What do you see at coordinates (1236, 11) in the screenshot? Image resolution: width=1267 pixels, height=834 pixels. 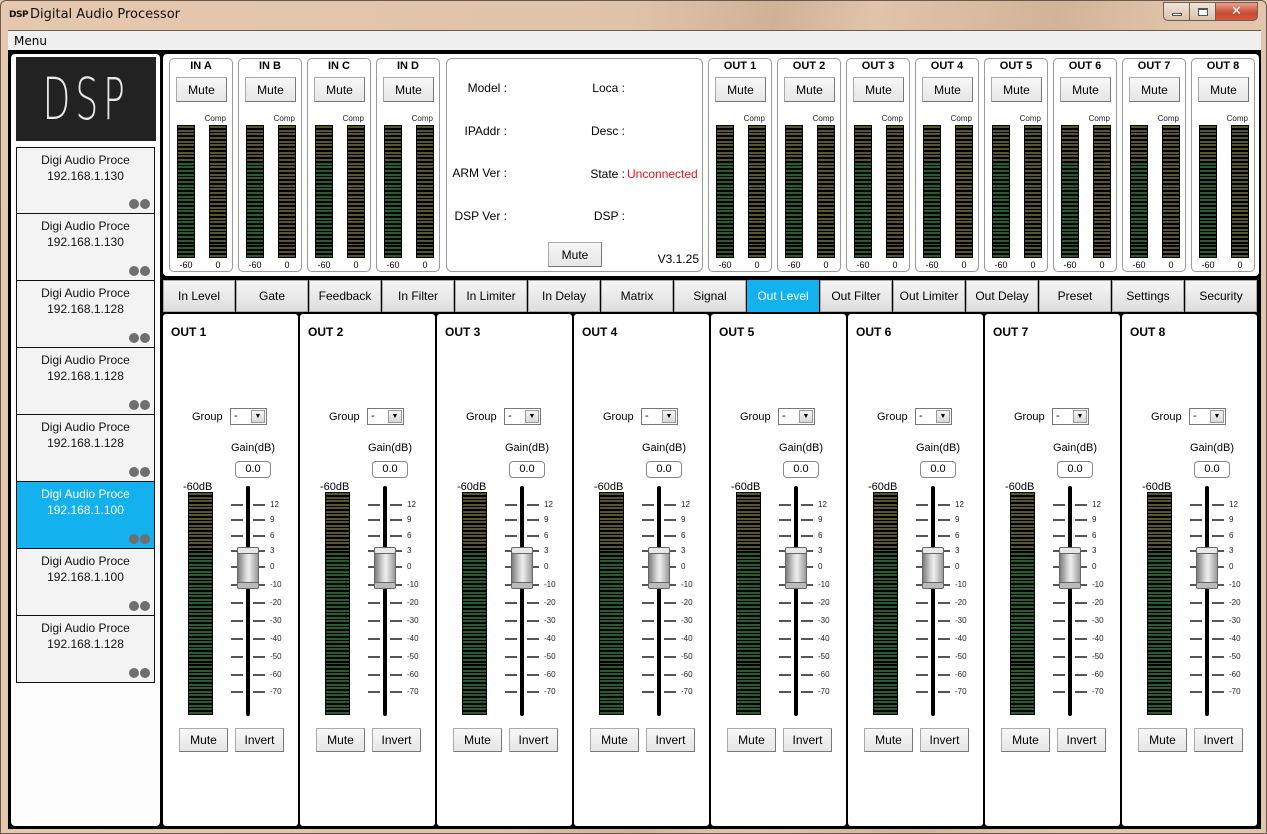 I see `close-button: ✕` at bounding box center [1236, 11].